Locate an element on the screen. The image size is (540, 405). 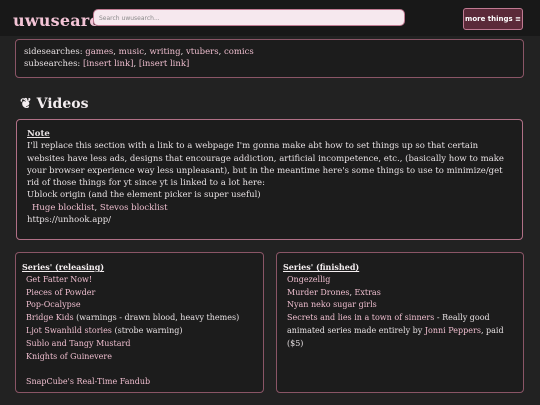
series-link: Ljot Swanhild stories is located at coordinates (69, 330).